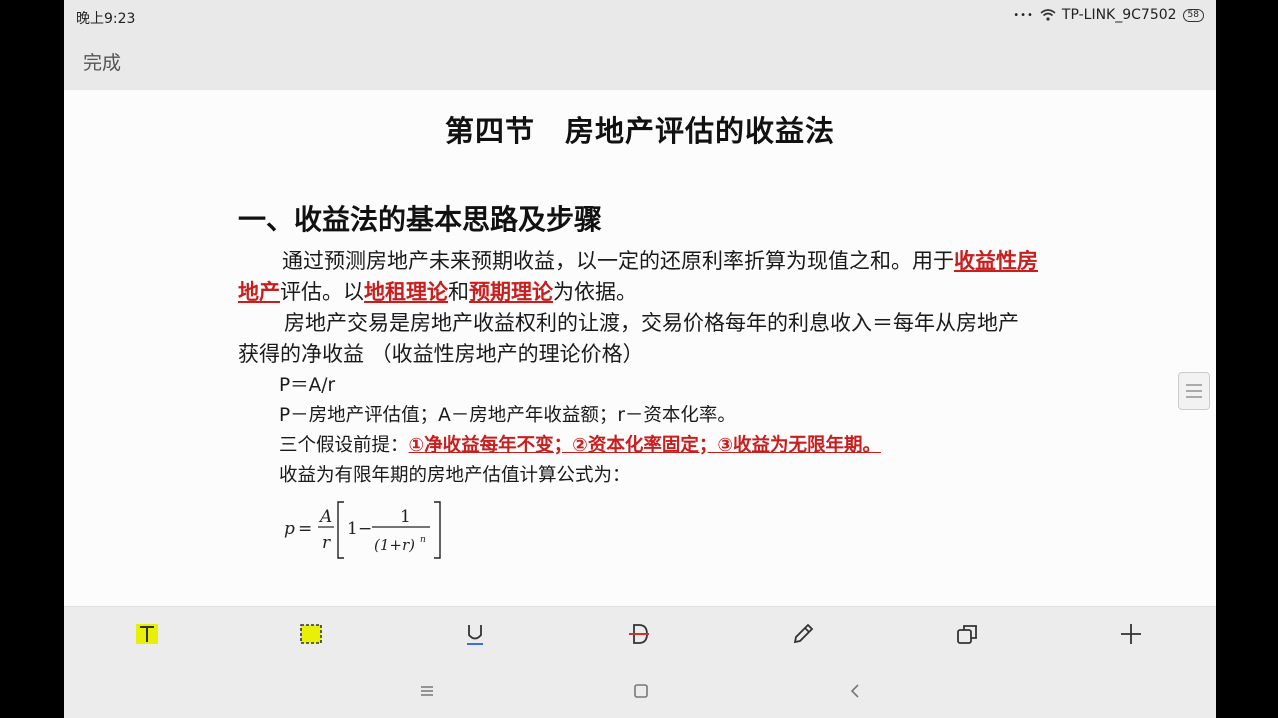 The width and height of the screenshot is (1278, 718). I want to click on text-tool-icon, so click(147, 634).